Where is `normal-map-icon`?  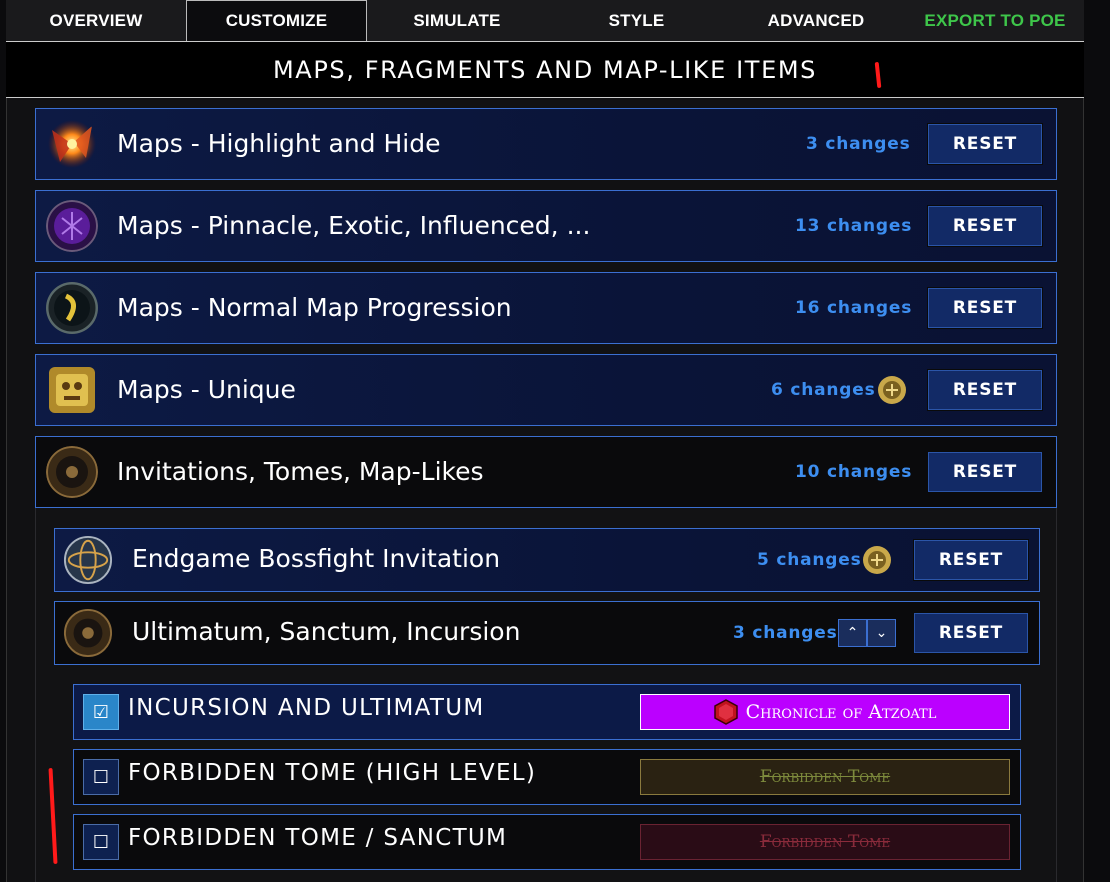 normal-map-icon is located at coordinates (72, 308).